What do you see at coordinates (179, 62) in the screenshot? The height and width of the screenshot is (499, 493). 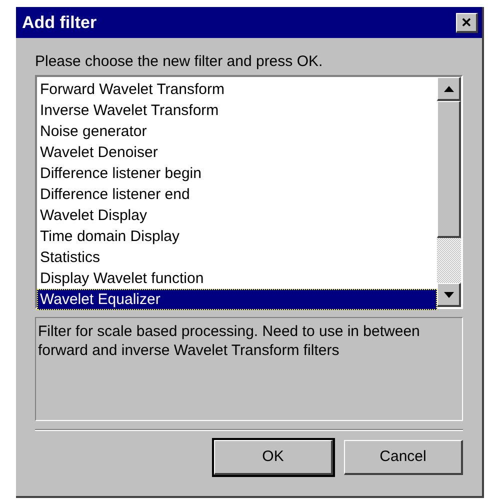 I see `prompt-text: Please choose the new filter and press OK.` at bounding box center [179, 62].